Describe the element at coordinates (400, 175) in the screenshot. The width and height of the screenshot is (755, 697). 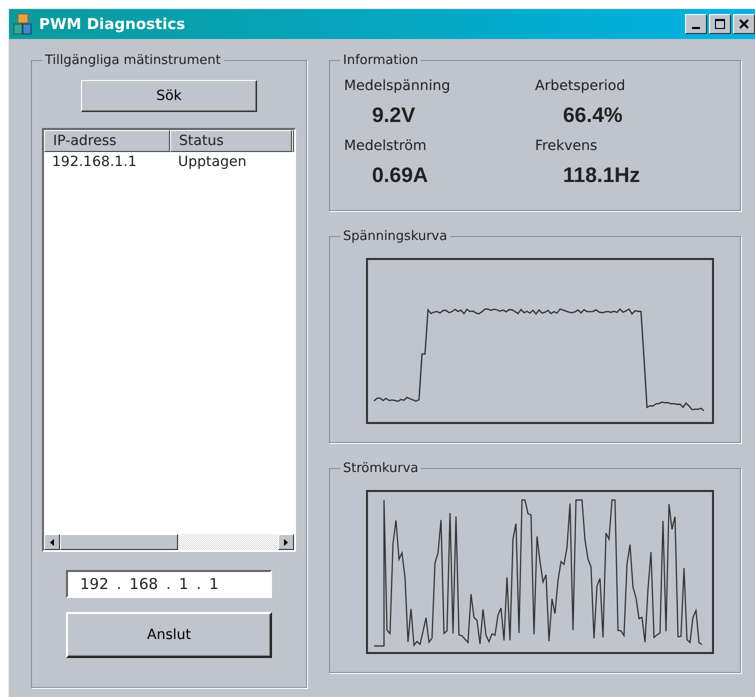
I see `metric-value: 0.69A` at that location.